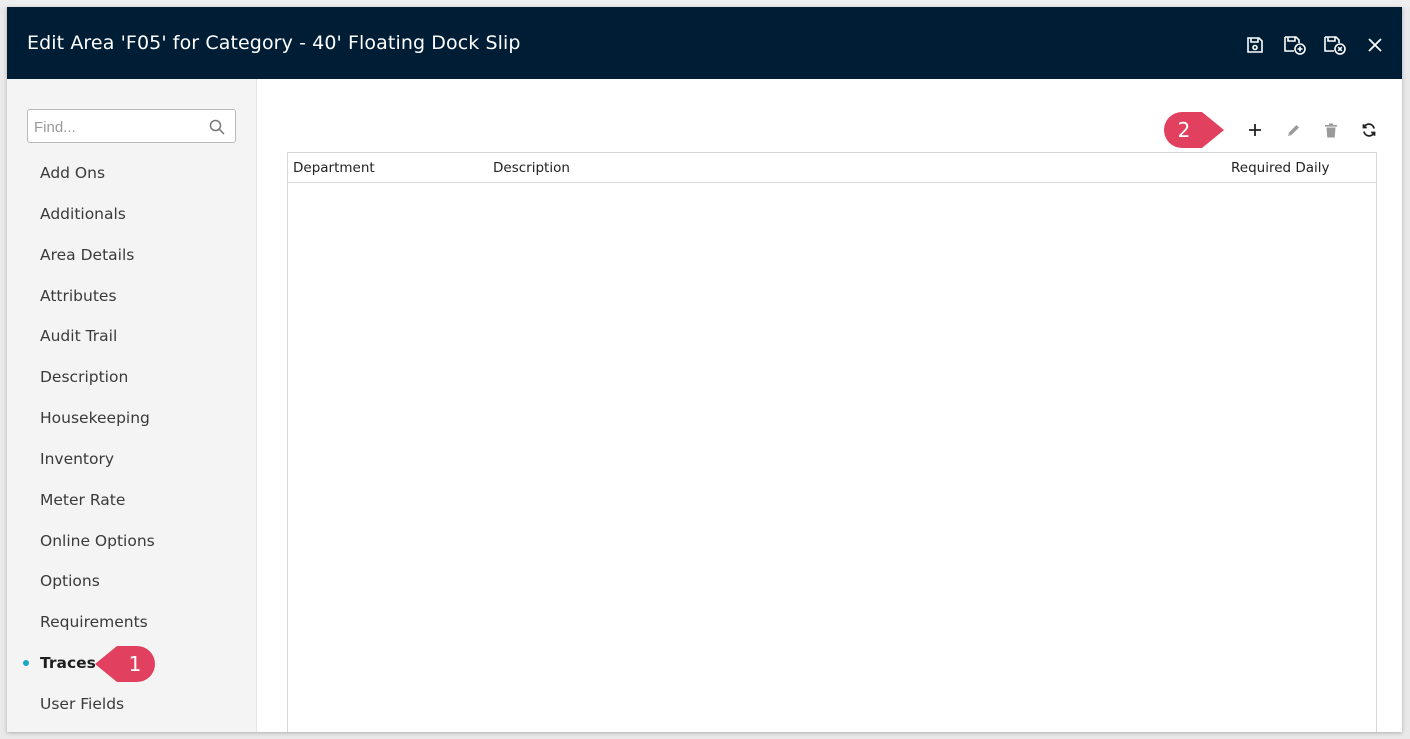  I want to click on search-input, so click(119, 127).